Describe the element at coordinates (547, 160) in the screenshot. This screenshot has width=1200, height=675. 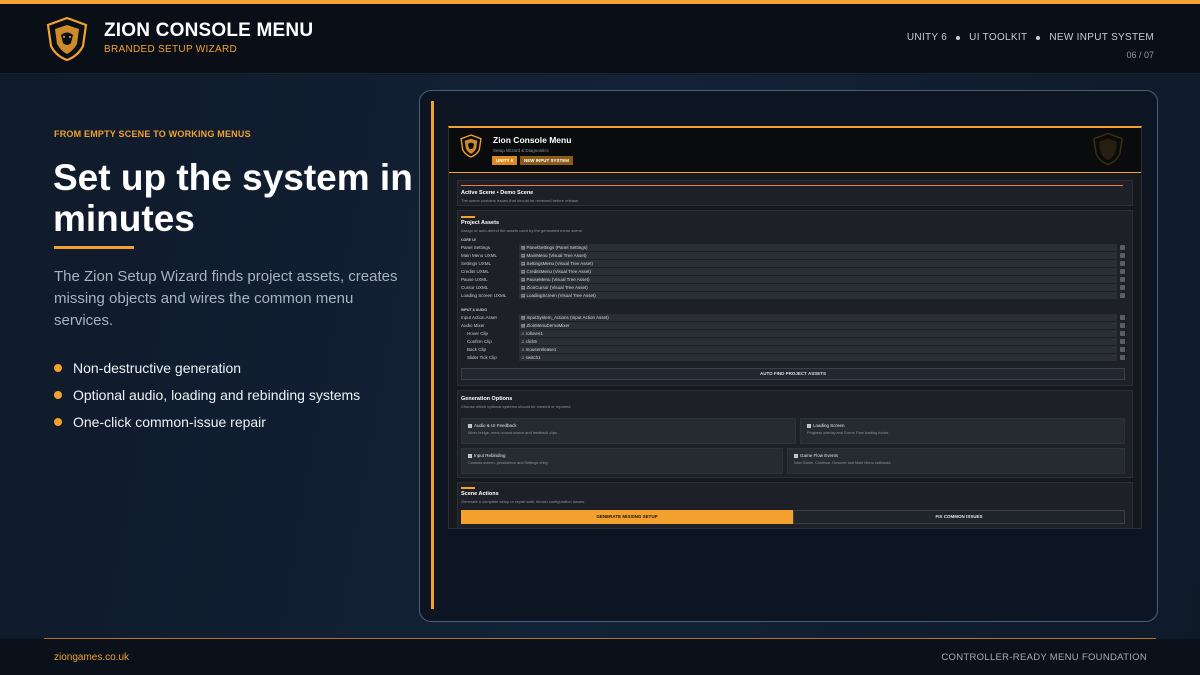
I see `pill-input-system: NEW INPUT SYSTEM` at that location.